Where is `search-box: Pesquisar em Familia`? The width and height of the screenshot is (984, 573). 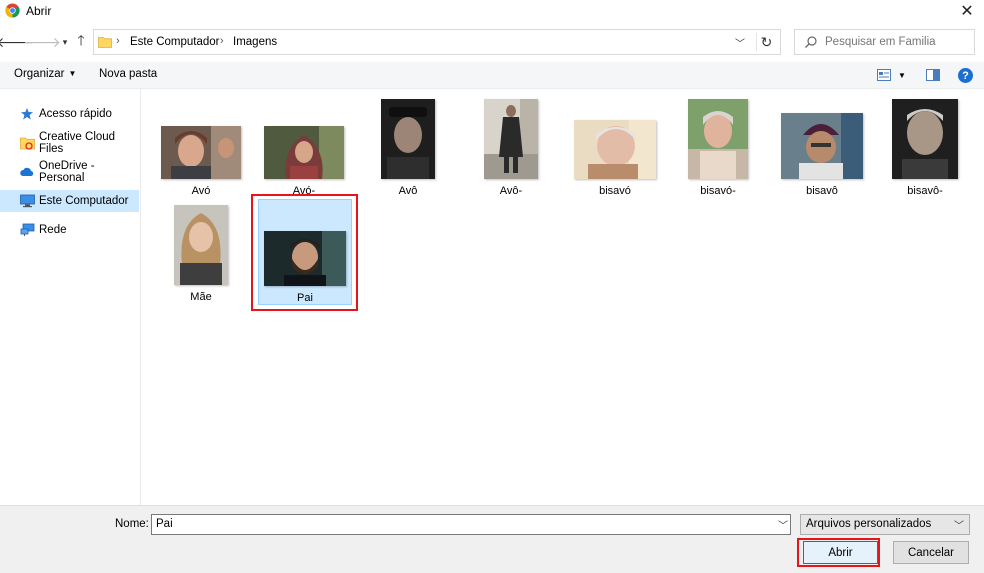 search-box: Pesquisar em Familia is located at coordinates (884, 42).